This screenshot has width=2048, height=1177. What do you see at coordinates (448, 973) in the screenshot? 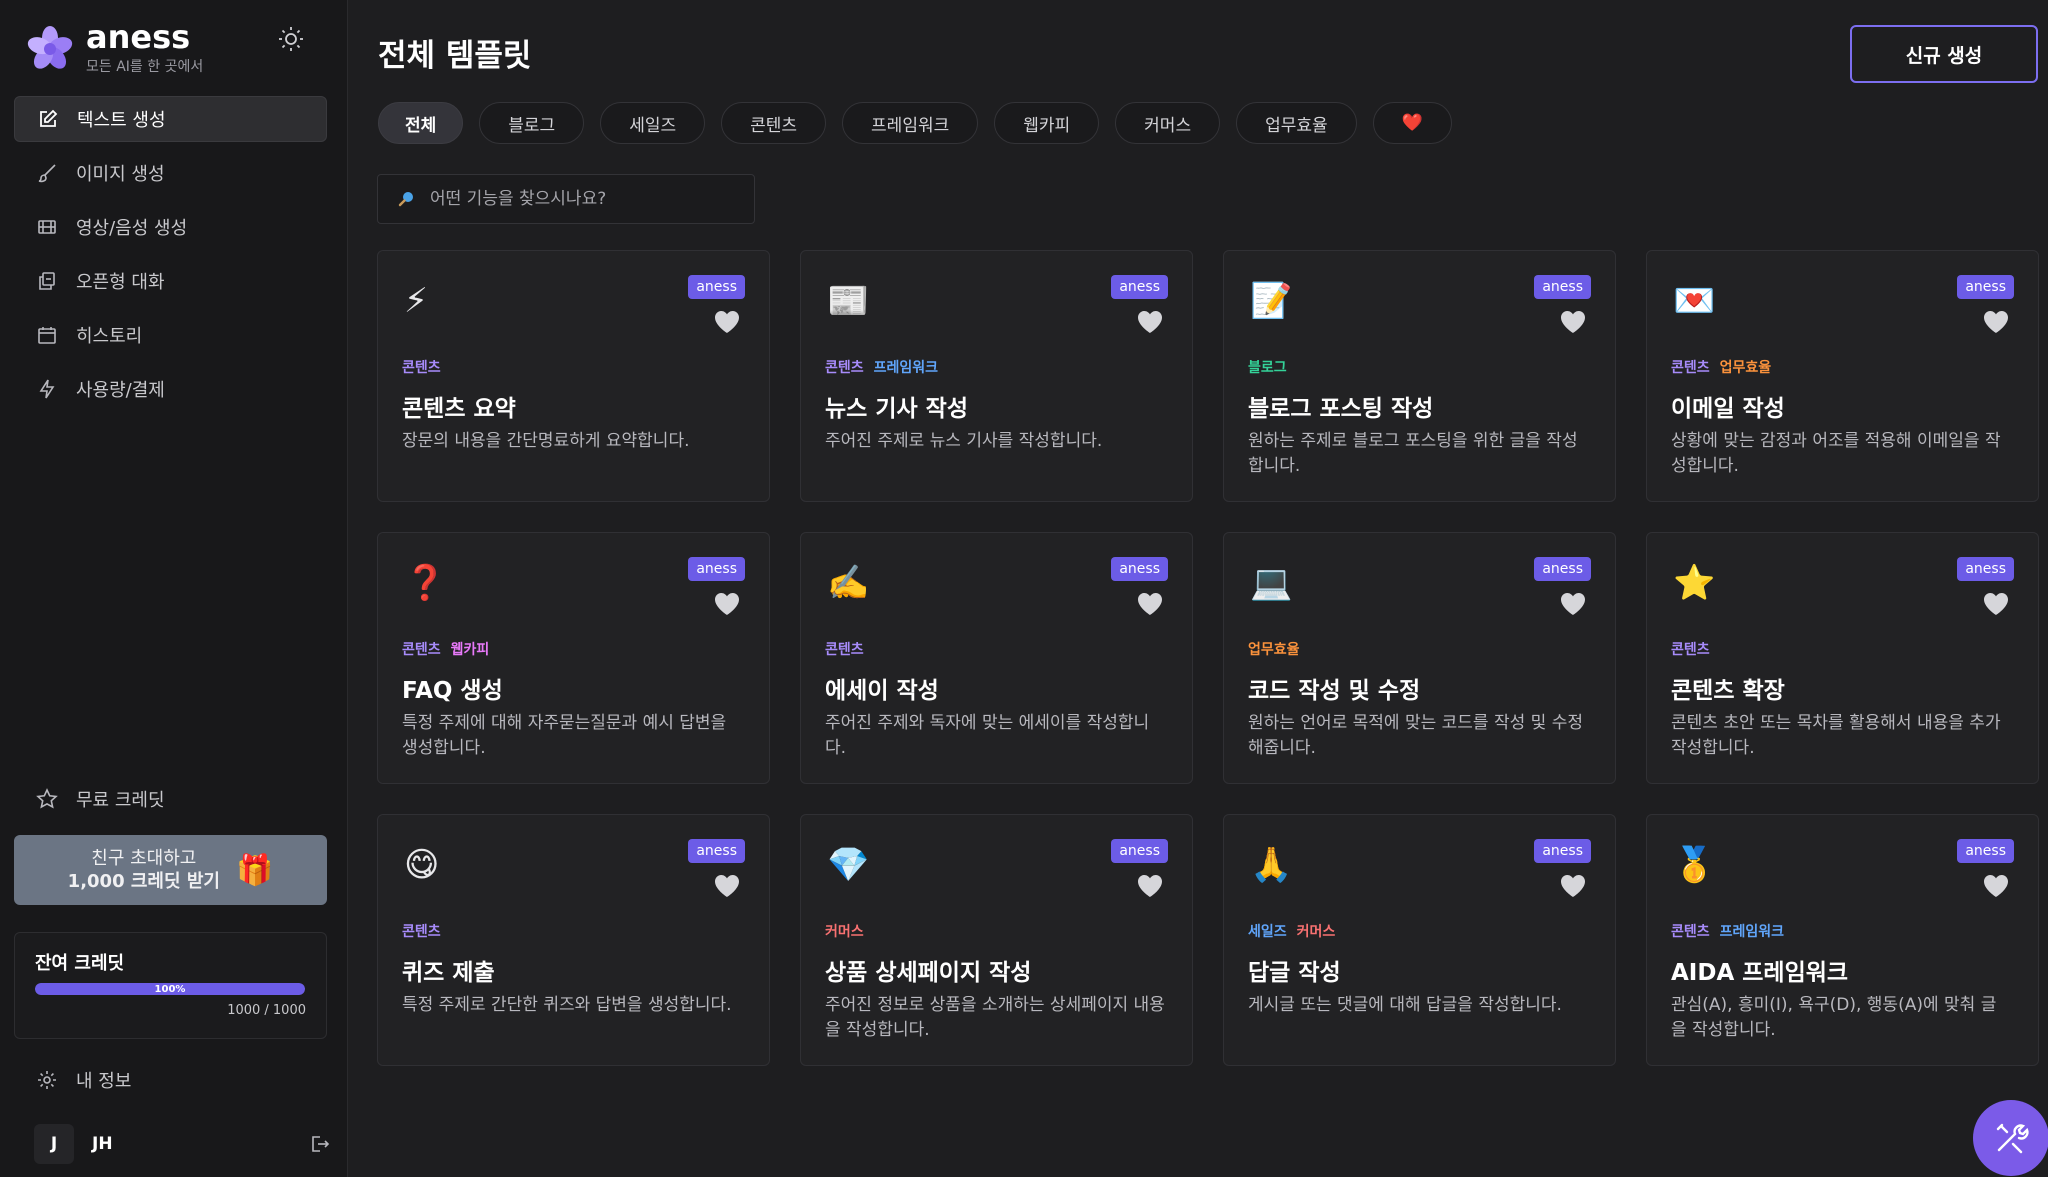
I see `card-title: 퀴즈 제출` at bounding box center [448, 973].